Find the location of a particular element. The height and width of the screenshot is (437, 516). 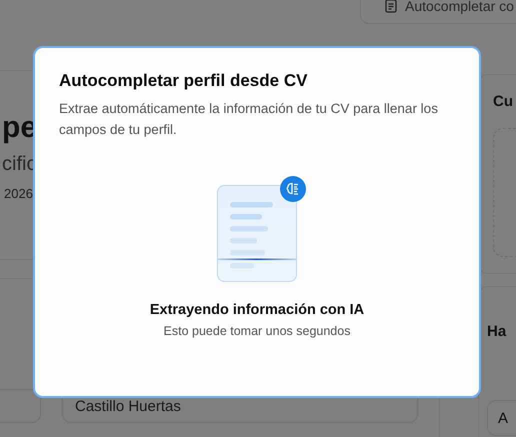

status-title: Extrayendo información con IA is located at coordinates (257, 310).